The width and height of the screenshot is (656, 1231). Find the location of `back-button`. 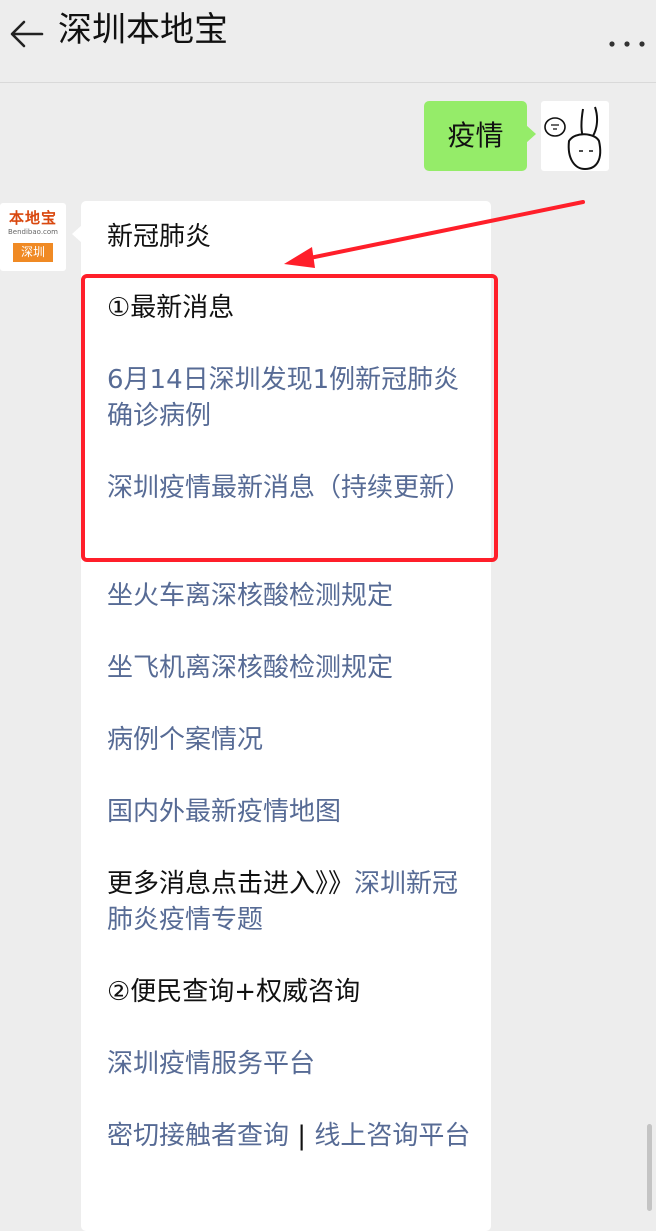

back-button is located at coordinates (26, 34).